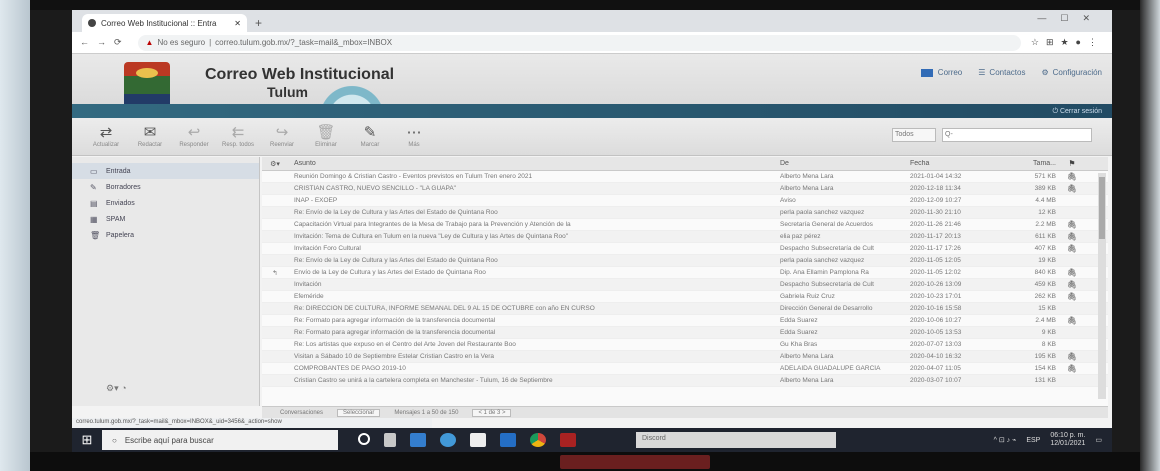 Image resolution: width=1160 pixels, height=471 pixels. I want to click on app-icon-red, so click(568, 440).